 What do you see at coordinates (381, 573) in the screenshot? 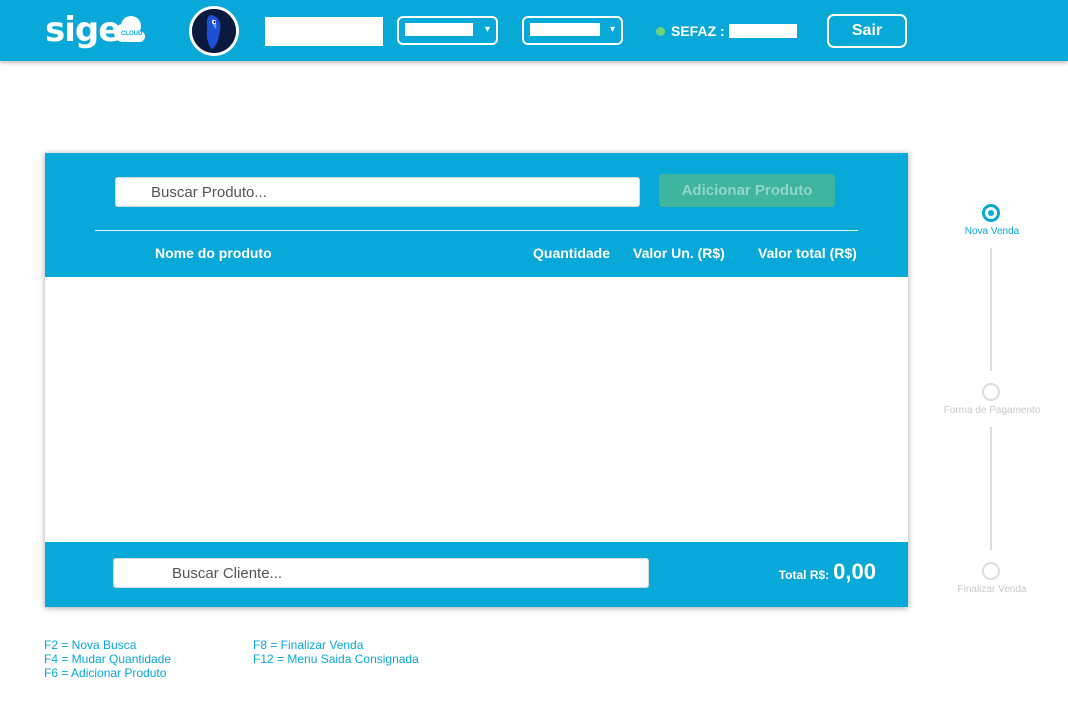
I see `client-search-input` at bounding box center [381, 573].